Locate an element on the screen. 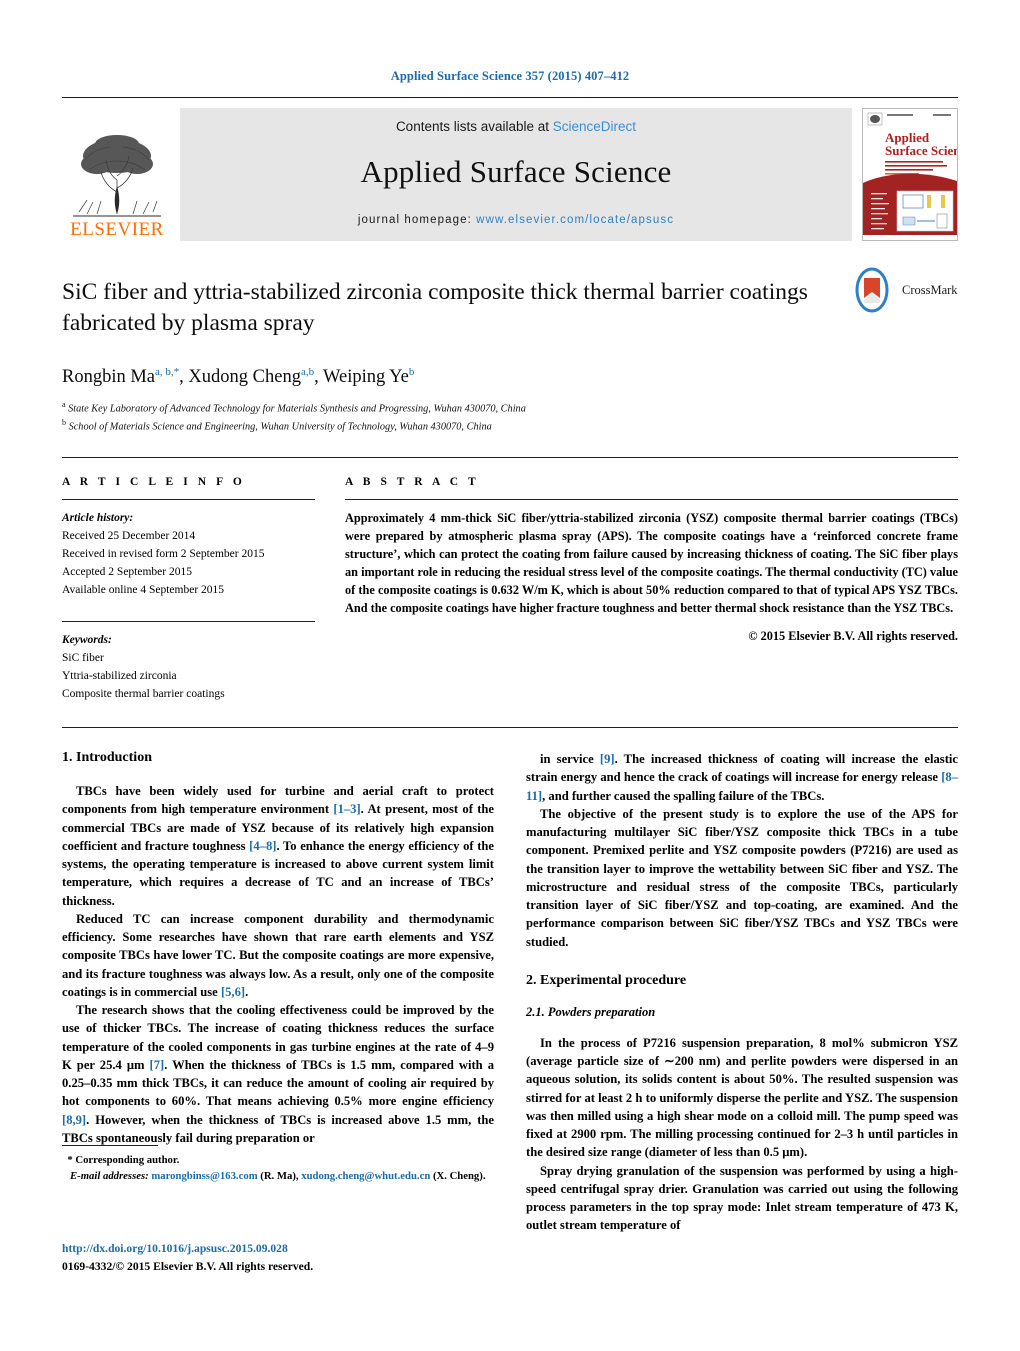  author-name: Xudong Cheng is located at coordinates (244, 376).